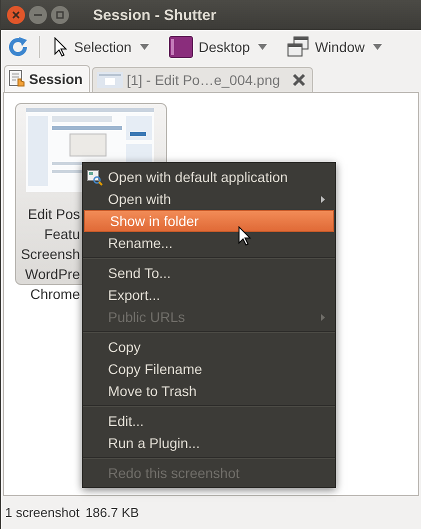 This screenshot has height=529, width=421. I want to click on thumbnail-caption: Featu, so click(62, 234).